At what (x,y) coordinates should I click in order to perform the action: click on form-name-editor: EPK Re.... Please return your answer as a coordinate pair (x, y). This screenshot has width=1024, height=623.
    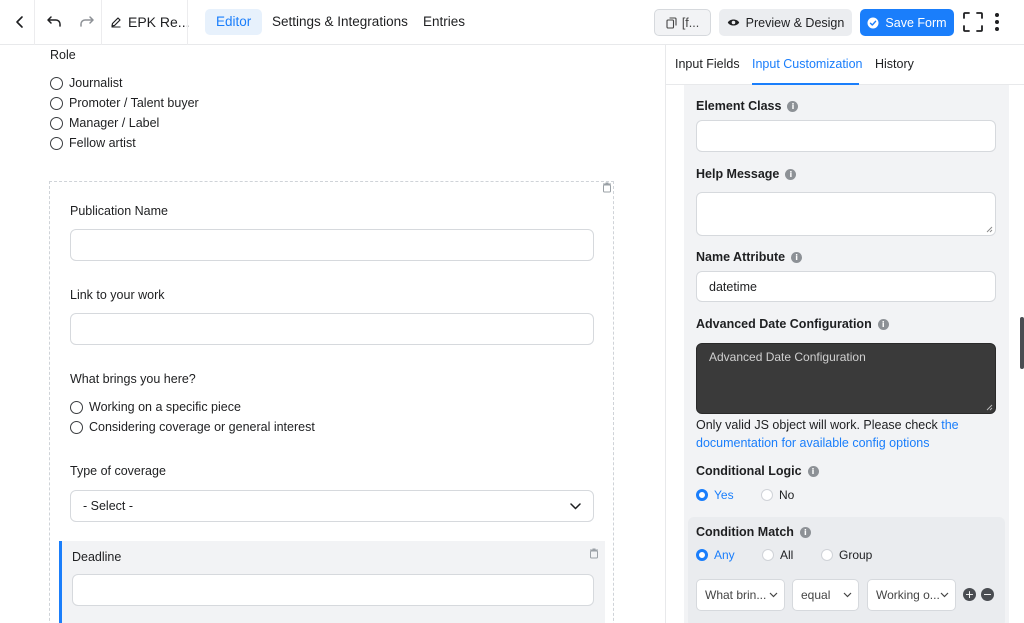
    Looking at the image, I should click on (149, 22).